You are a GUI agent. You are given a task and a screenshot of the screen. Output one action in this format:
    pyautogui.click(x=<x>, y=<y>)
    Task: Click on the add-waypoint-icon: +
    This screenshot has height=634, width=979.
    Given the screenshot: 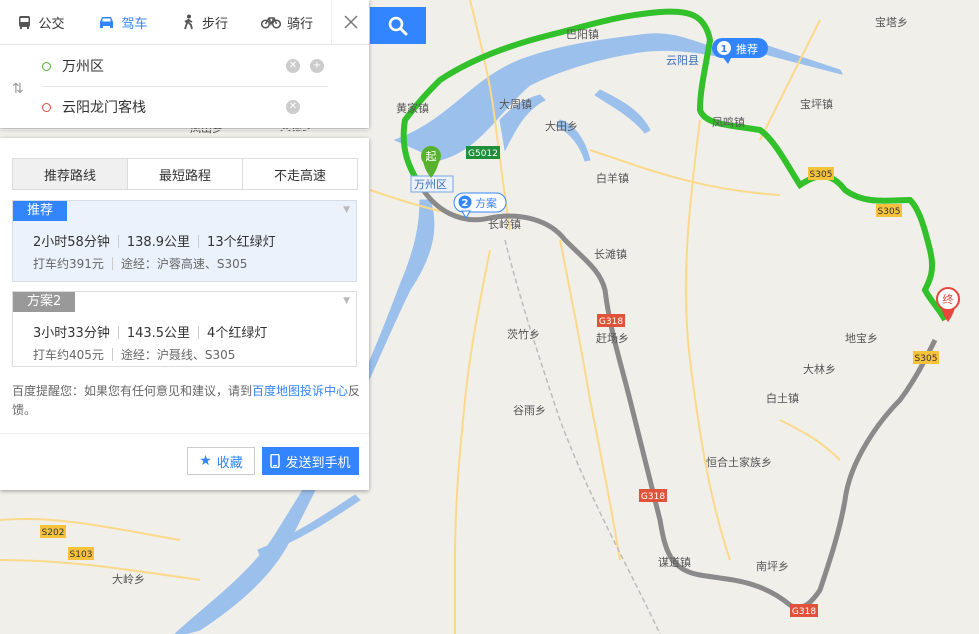 What is the action you would take?
    pyautogui.click(x=317, y=66)
    